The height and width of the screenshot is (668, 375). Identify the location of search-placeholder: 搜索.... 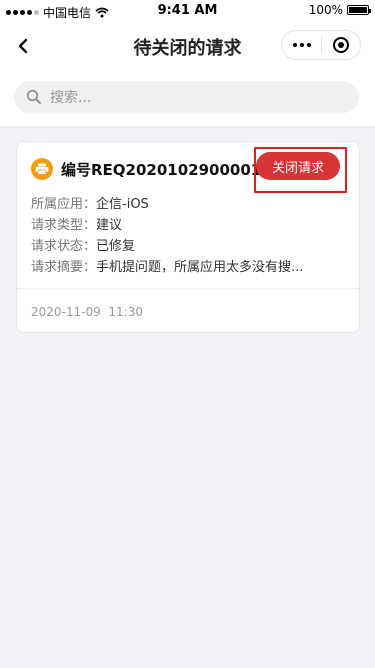
(71, 98).